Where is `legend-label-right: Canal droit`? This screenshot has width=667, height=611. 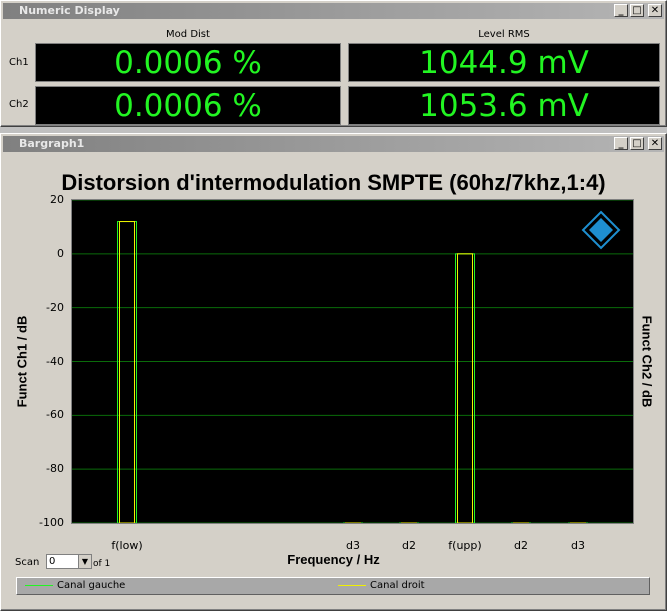 legend-label-right: Canal droit is located at coordinates (397, 585).